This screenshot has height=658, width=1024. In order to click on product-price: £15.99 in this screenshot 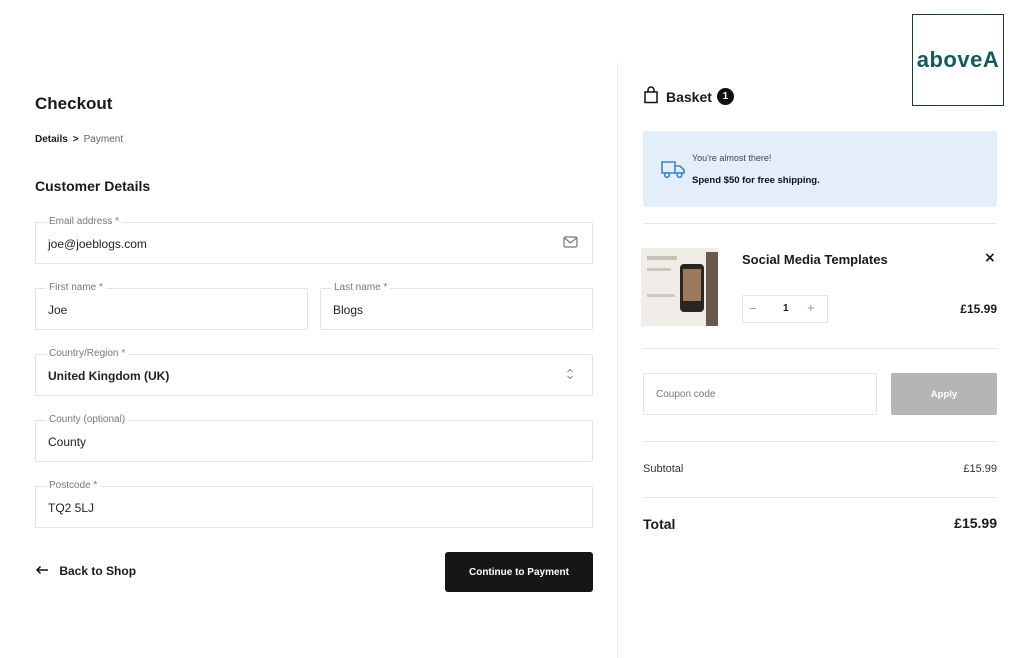, I will do `click(978, 309)`.